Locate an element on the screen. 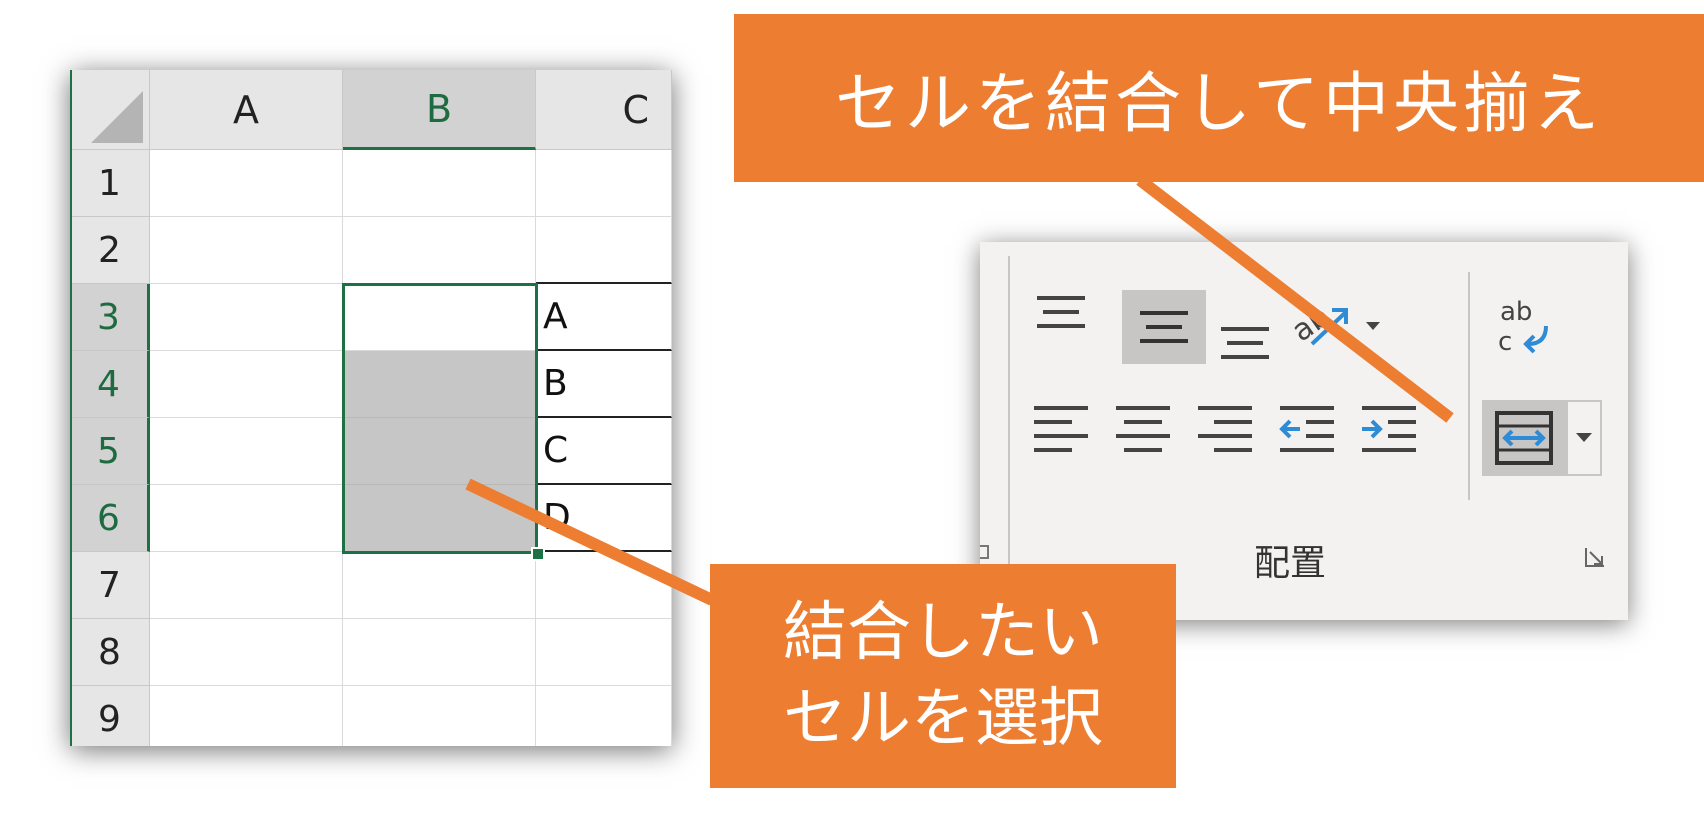 The height and width of the screenshot is (814, 1704). row-header-7: 7 is located at coordinates (110, 585).